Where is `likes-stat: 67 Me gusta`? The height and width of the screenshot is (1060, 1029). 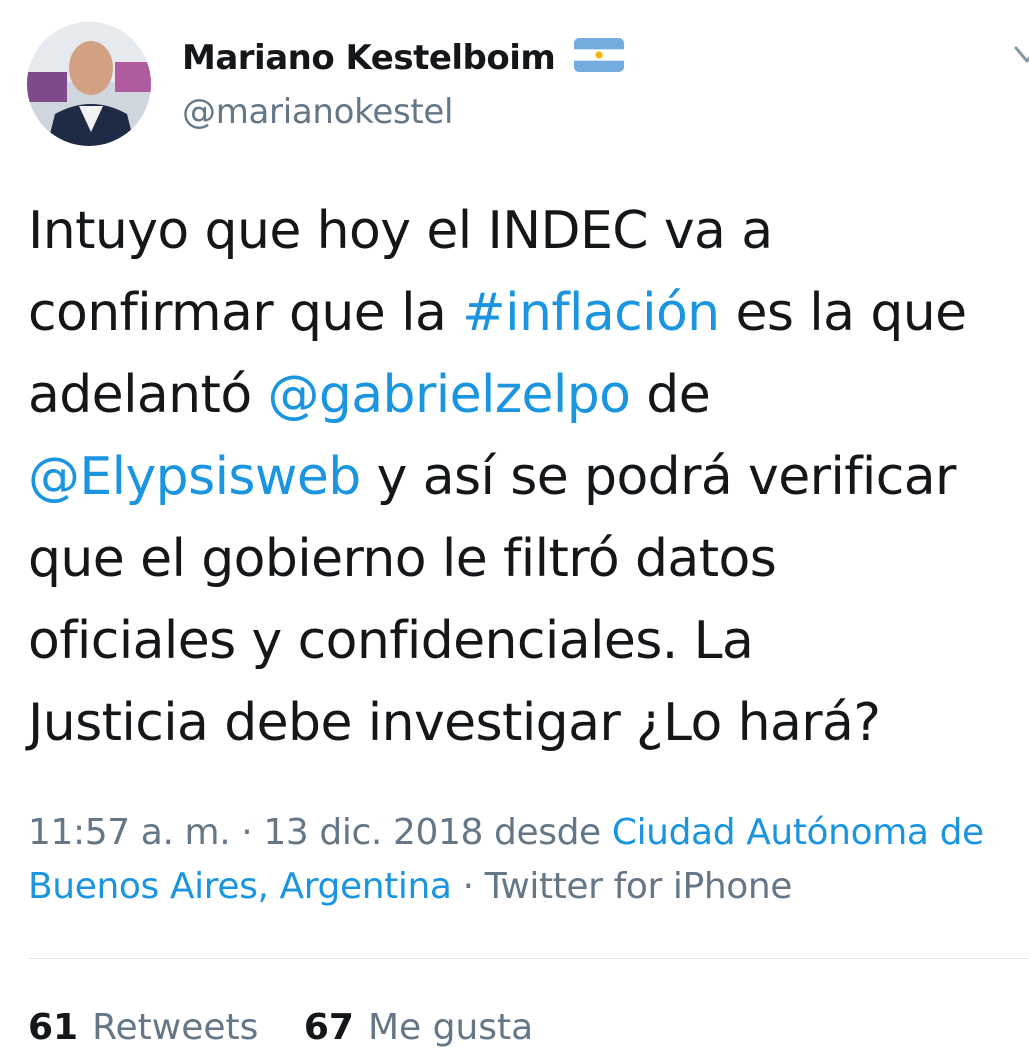 likes-stat: 67 Me gusta is located at coordinates (418, 1028).